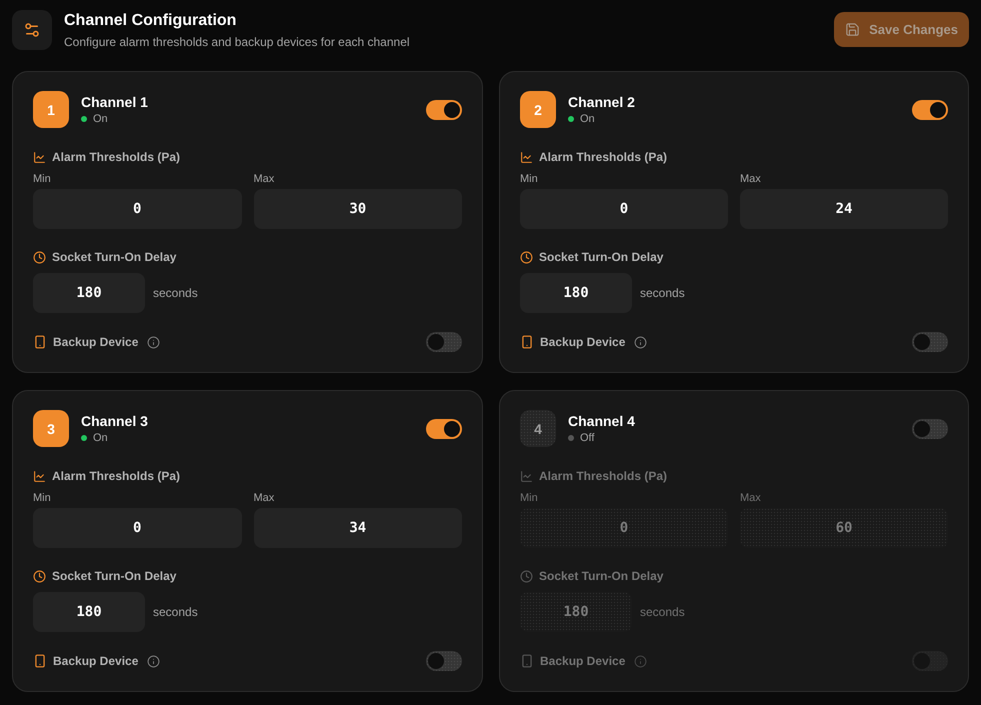 This screenshot has height=705, width=981. I want to click on max-input: 24, so click(844, 209).